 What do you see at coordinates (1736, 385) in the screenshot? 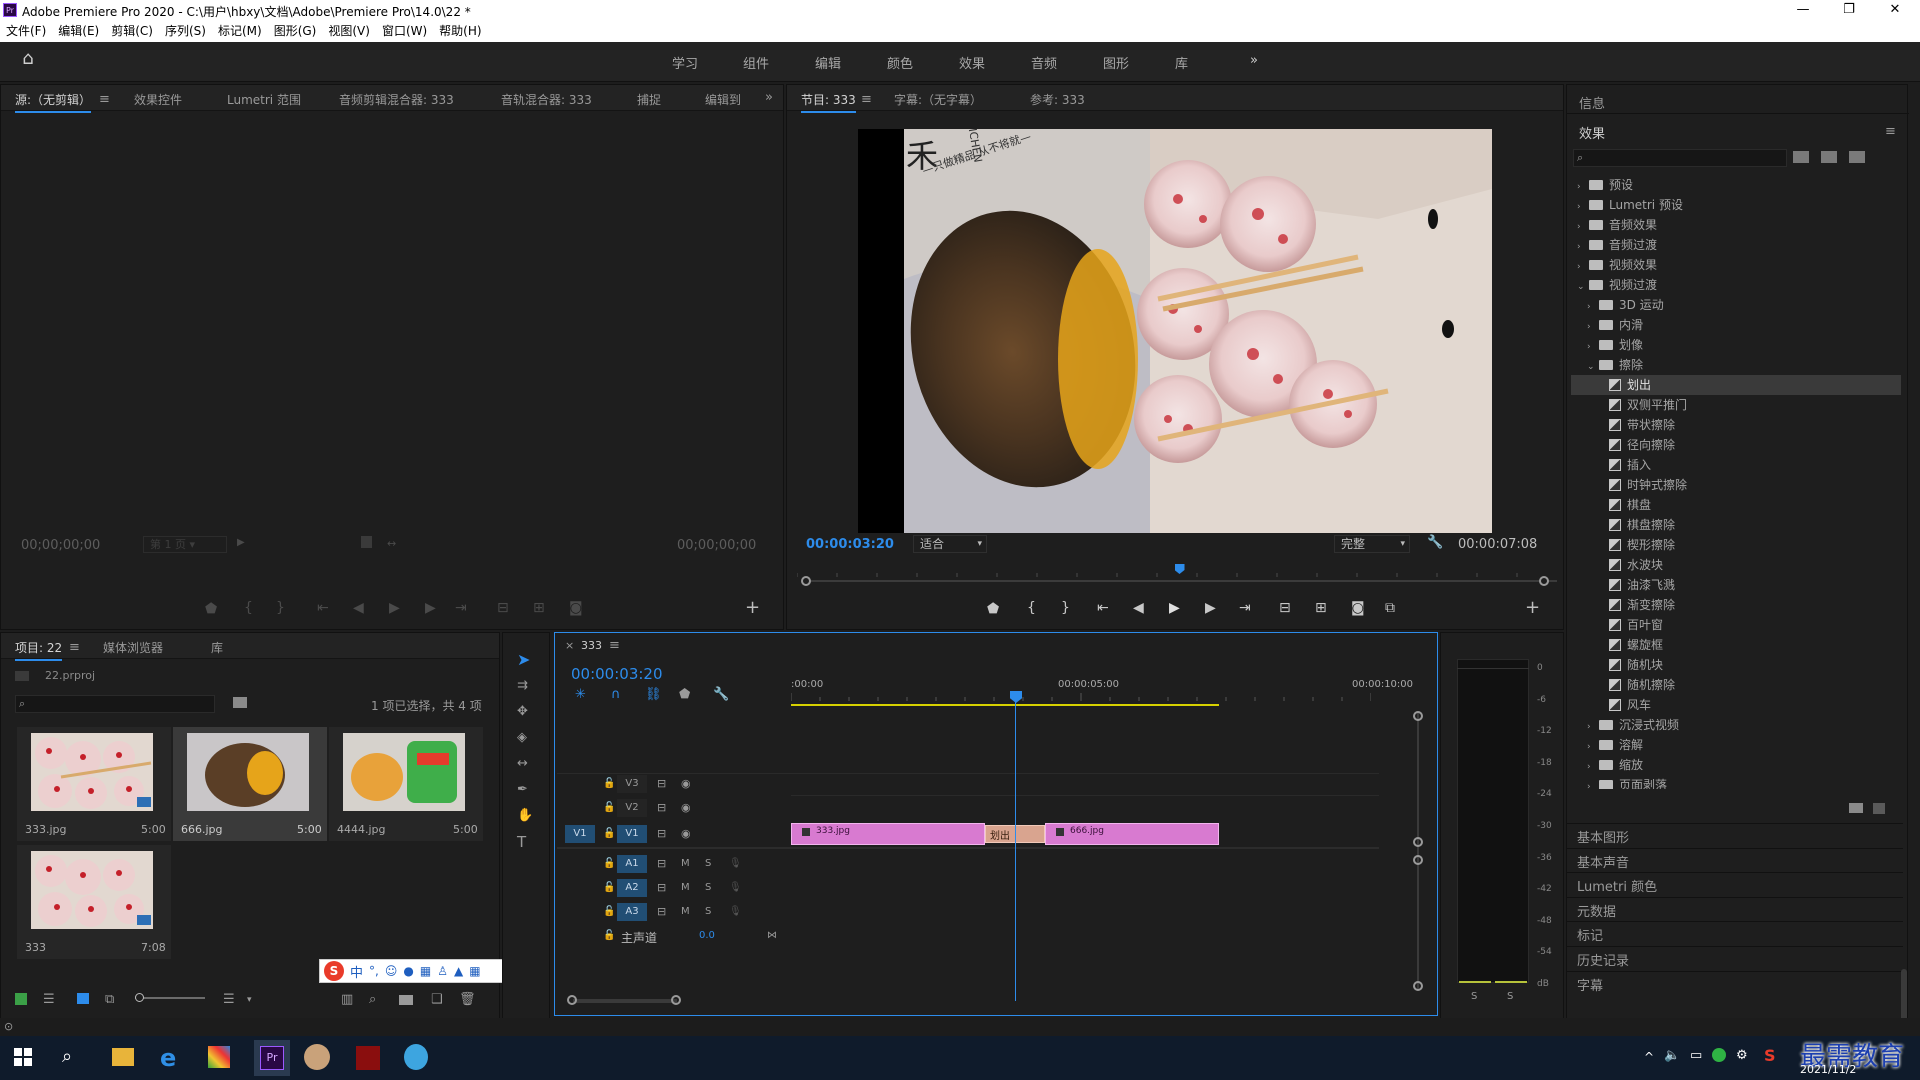
I see `effect-item: 划出` at bounding box center [1736, 385].